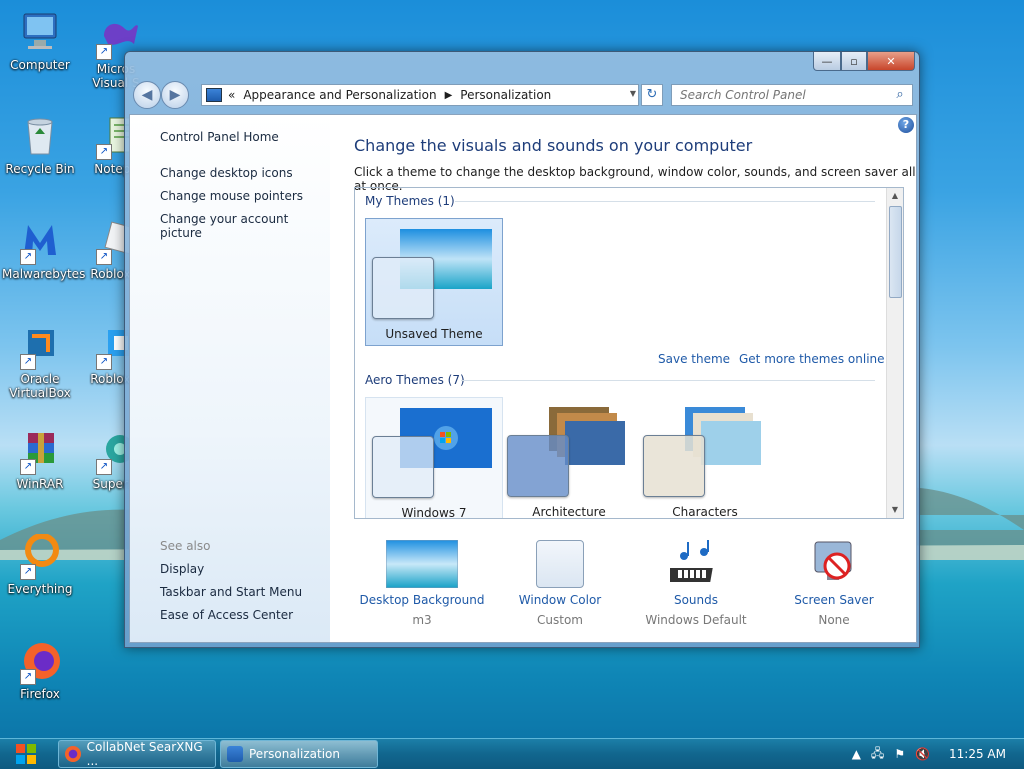 The width and height of the screenshot is (1024, 769). Describe the element at coordinates (935, 754) in the screenshot. I see `notification-area: ▲ 🖧 ⚑ 🔇 11:25 AM` at that location.